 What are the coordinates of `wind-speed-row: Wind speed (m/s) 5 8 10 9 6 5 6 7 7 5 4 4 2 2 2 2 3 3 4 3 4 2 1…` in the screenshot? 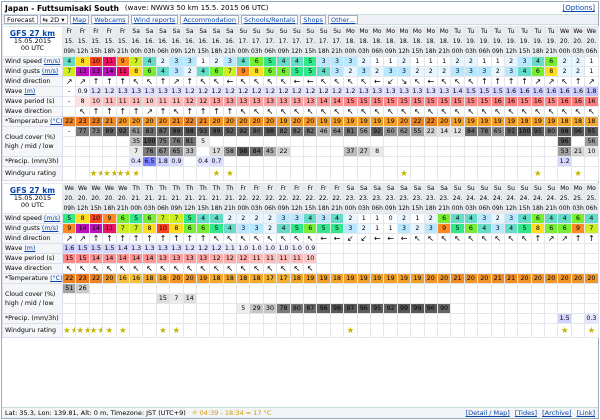 It's located at (300, 218).